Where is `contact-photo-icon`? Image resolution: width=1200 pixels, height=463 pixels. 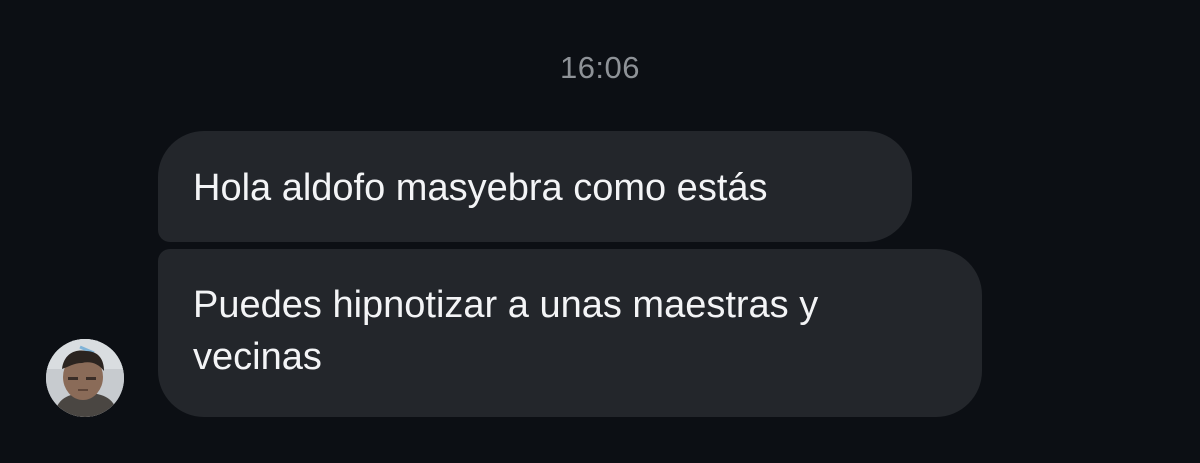
contact-photo-icon is located at coordinates (85, 378).